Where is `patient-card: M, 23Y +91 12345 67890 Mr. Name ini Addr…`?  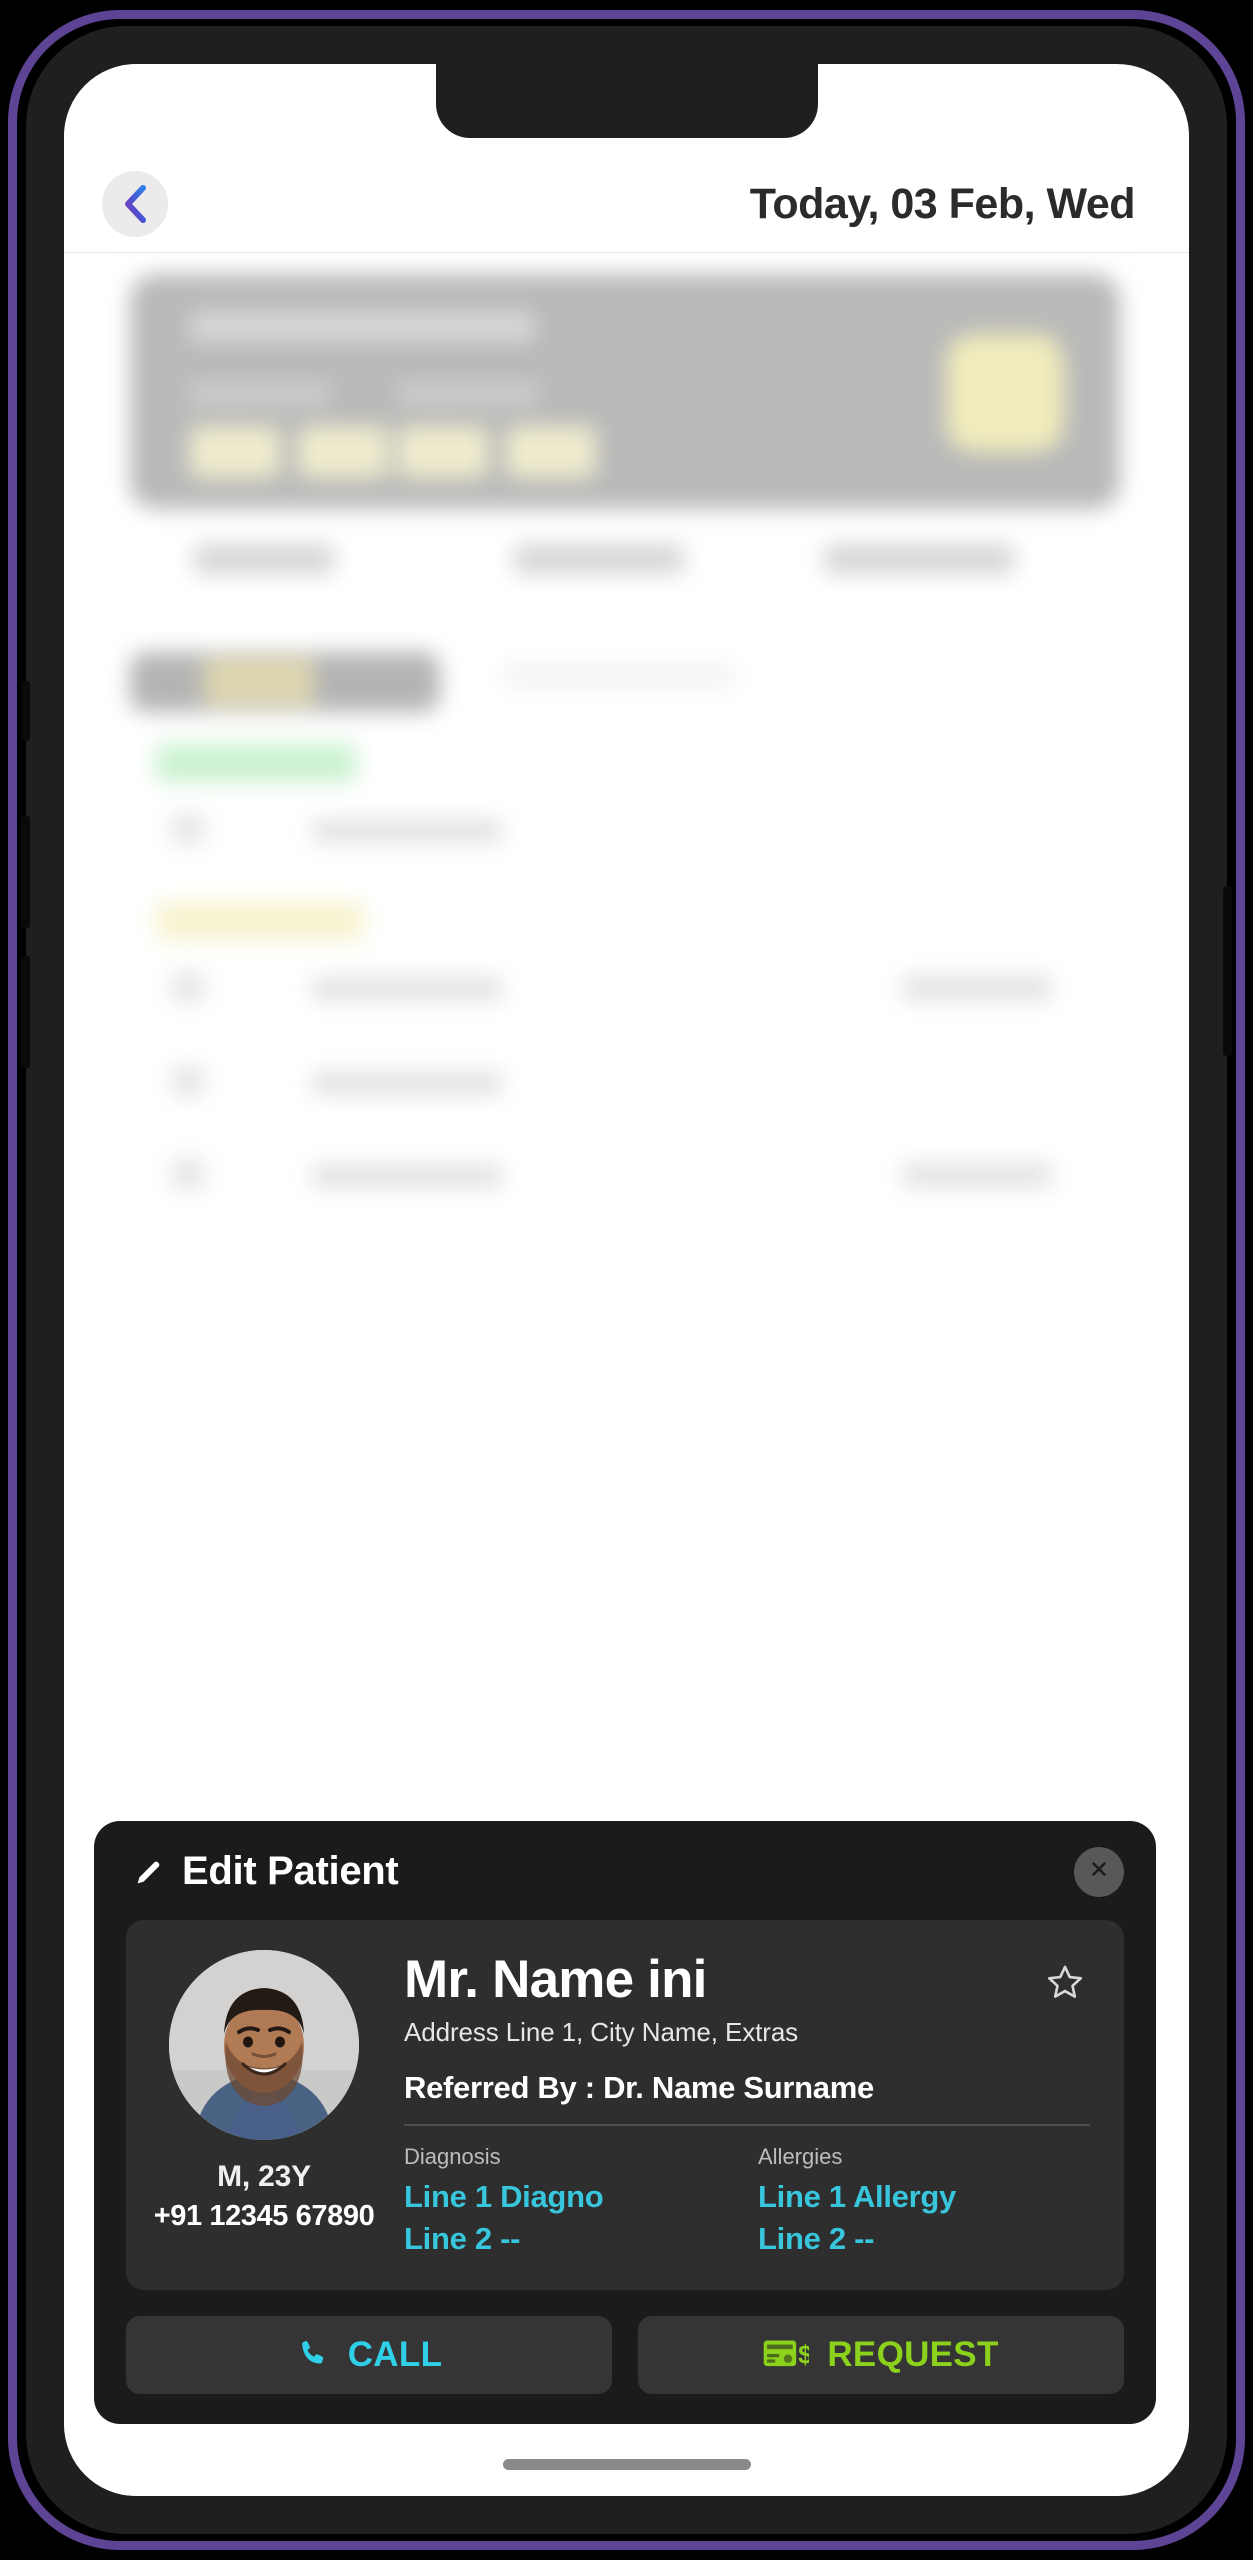 patient-card: M, 23Y +91 12345 67890 Mr. Name ini Addr… is located at coordinates (625, 2105).